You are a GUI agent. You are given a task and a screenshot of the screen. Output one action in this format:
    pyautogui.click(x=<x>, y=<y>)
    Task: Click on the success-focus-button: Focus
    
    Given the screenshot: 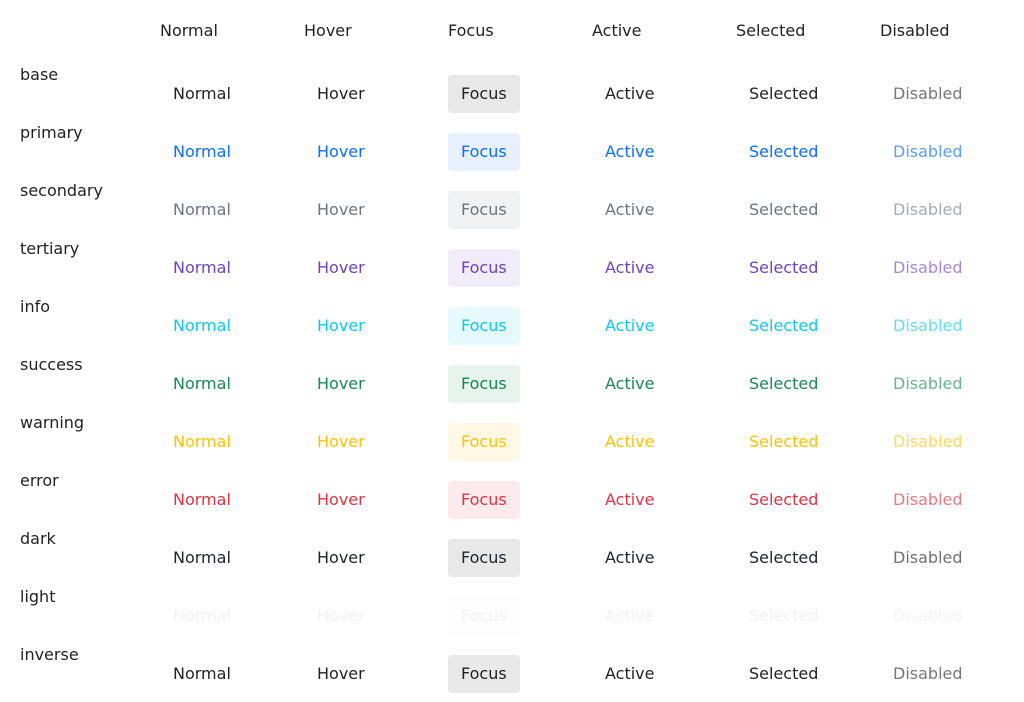 What is the action you would take?
    pyautogui.click(x=484, y=384)
    